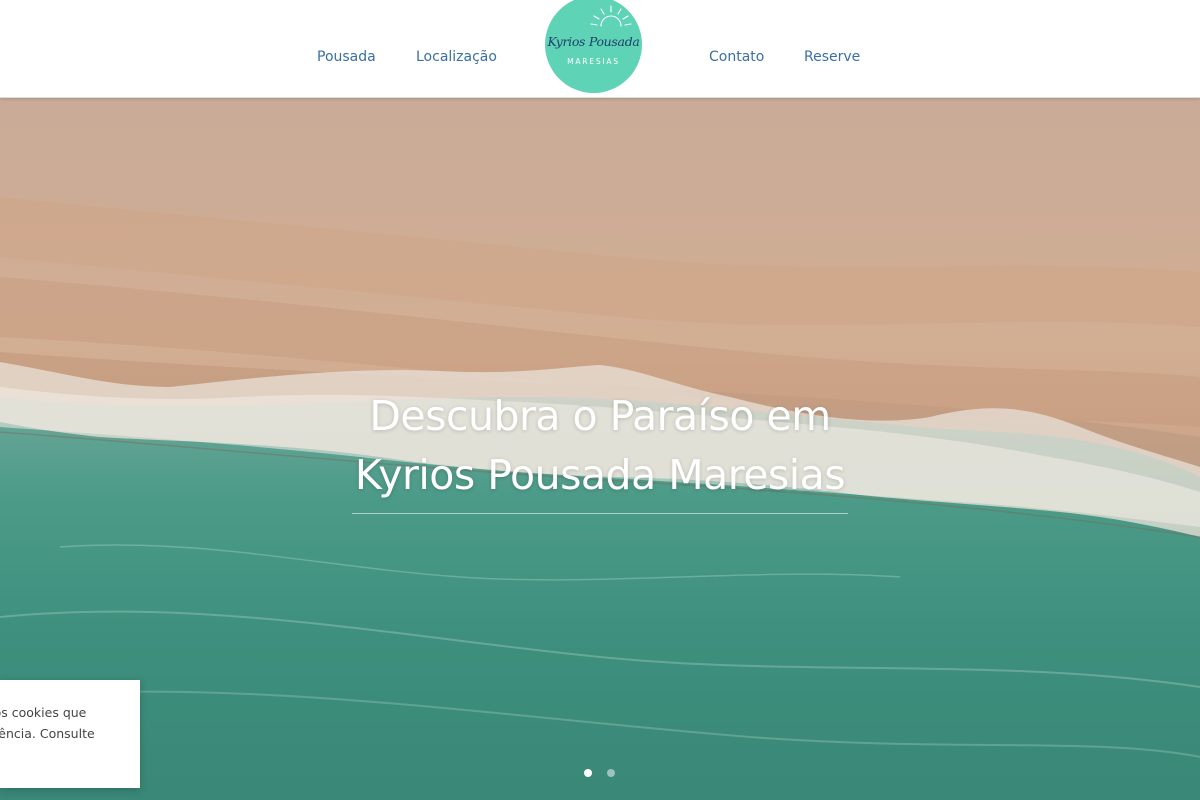 This screenshot has height=800, width=1200. I want to click on logo-script-text: Kyrios Pousada, so click(593, 41).